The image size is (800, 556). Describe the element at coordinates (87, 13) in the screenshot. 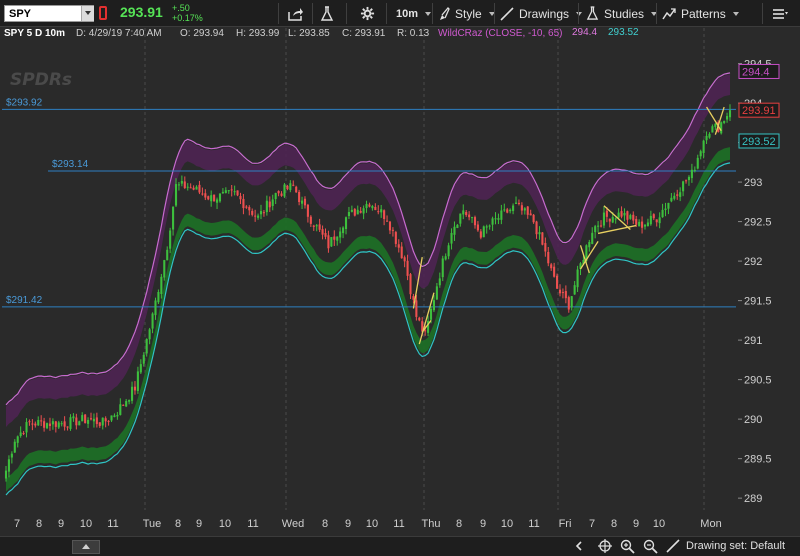

I see `symbol-dropdown-button` at that location.